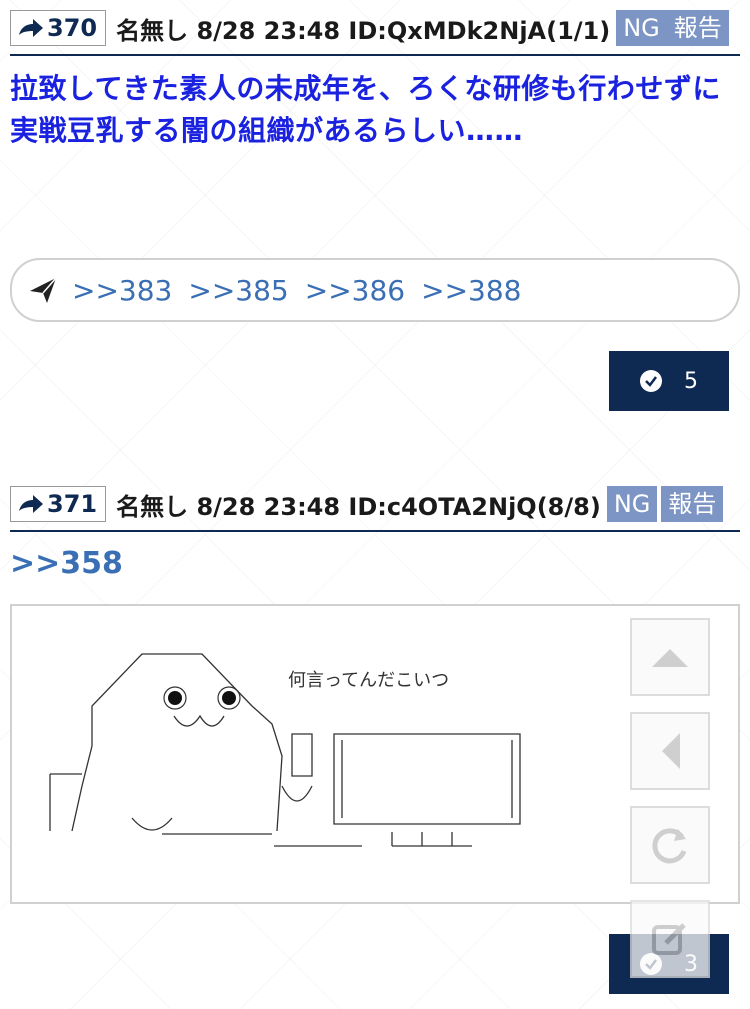 This screenshot has height=1009, width=750. Describe the element at coordinates (691, 381) in the screenshot. I see `like-count: 5` at that location.